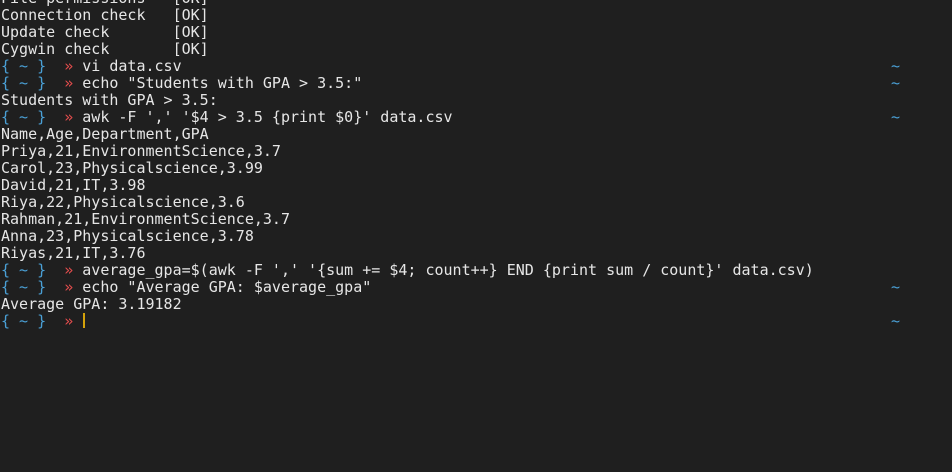 Image resolution: width=952 pixels, height=472 pixels. Describe the element at coordinates (73, 253) in the screenshot. I see `output-text: Riyas,21,IT,3.76` at that location.